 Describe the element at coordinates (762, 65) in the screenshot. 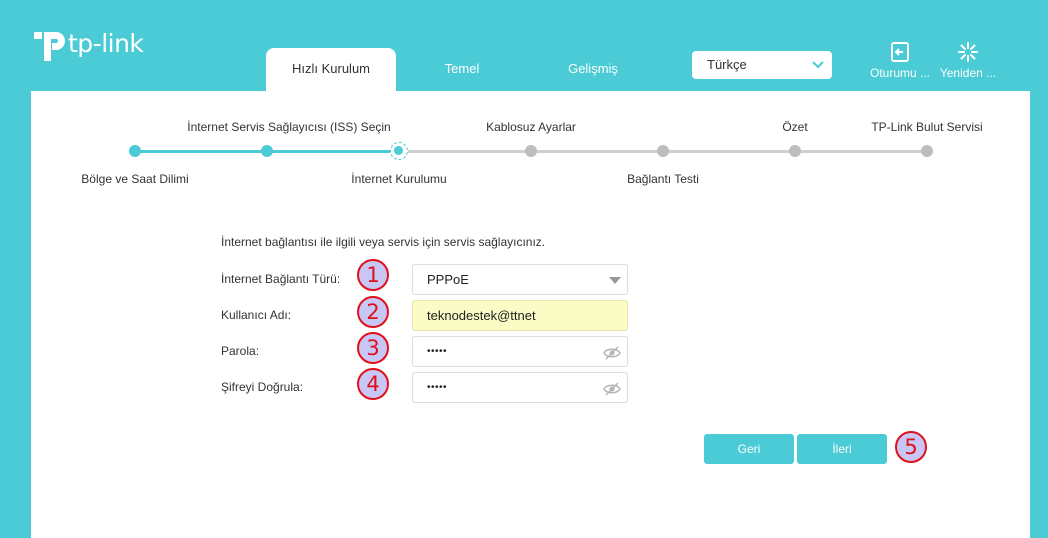

I see `language-select: Türkçe` at that location.